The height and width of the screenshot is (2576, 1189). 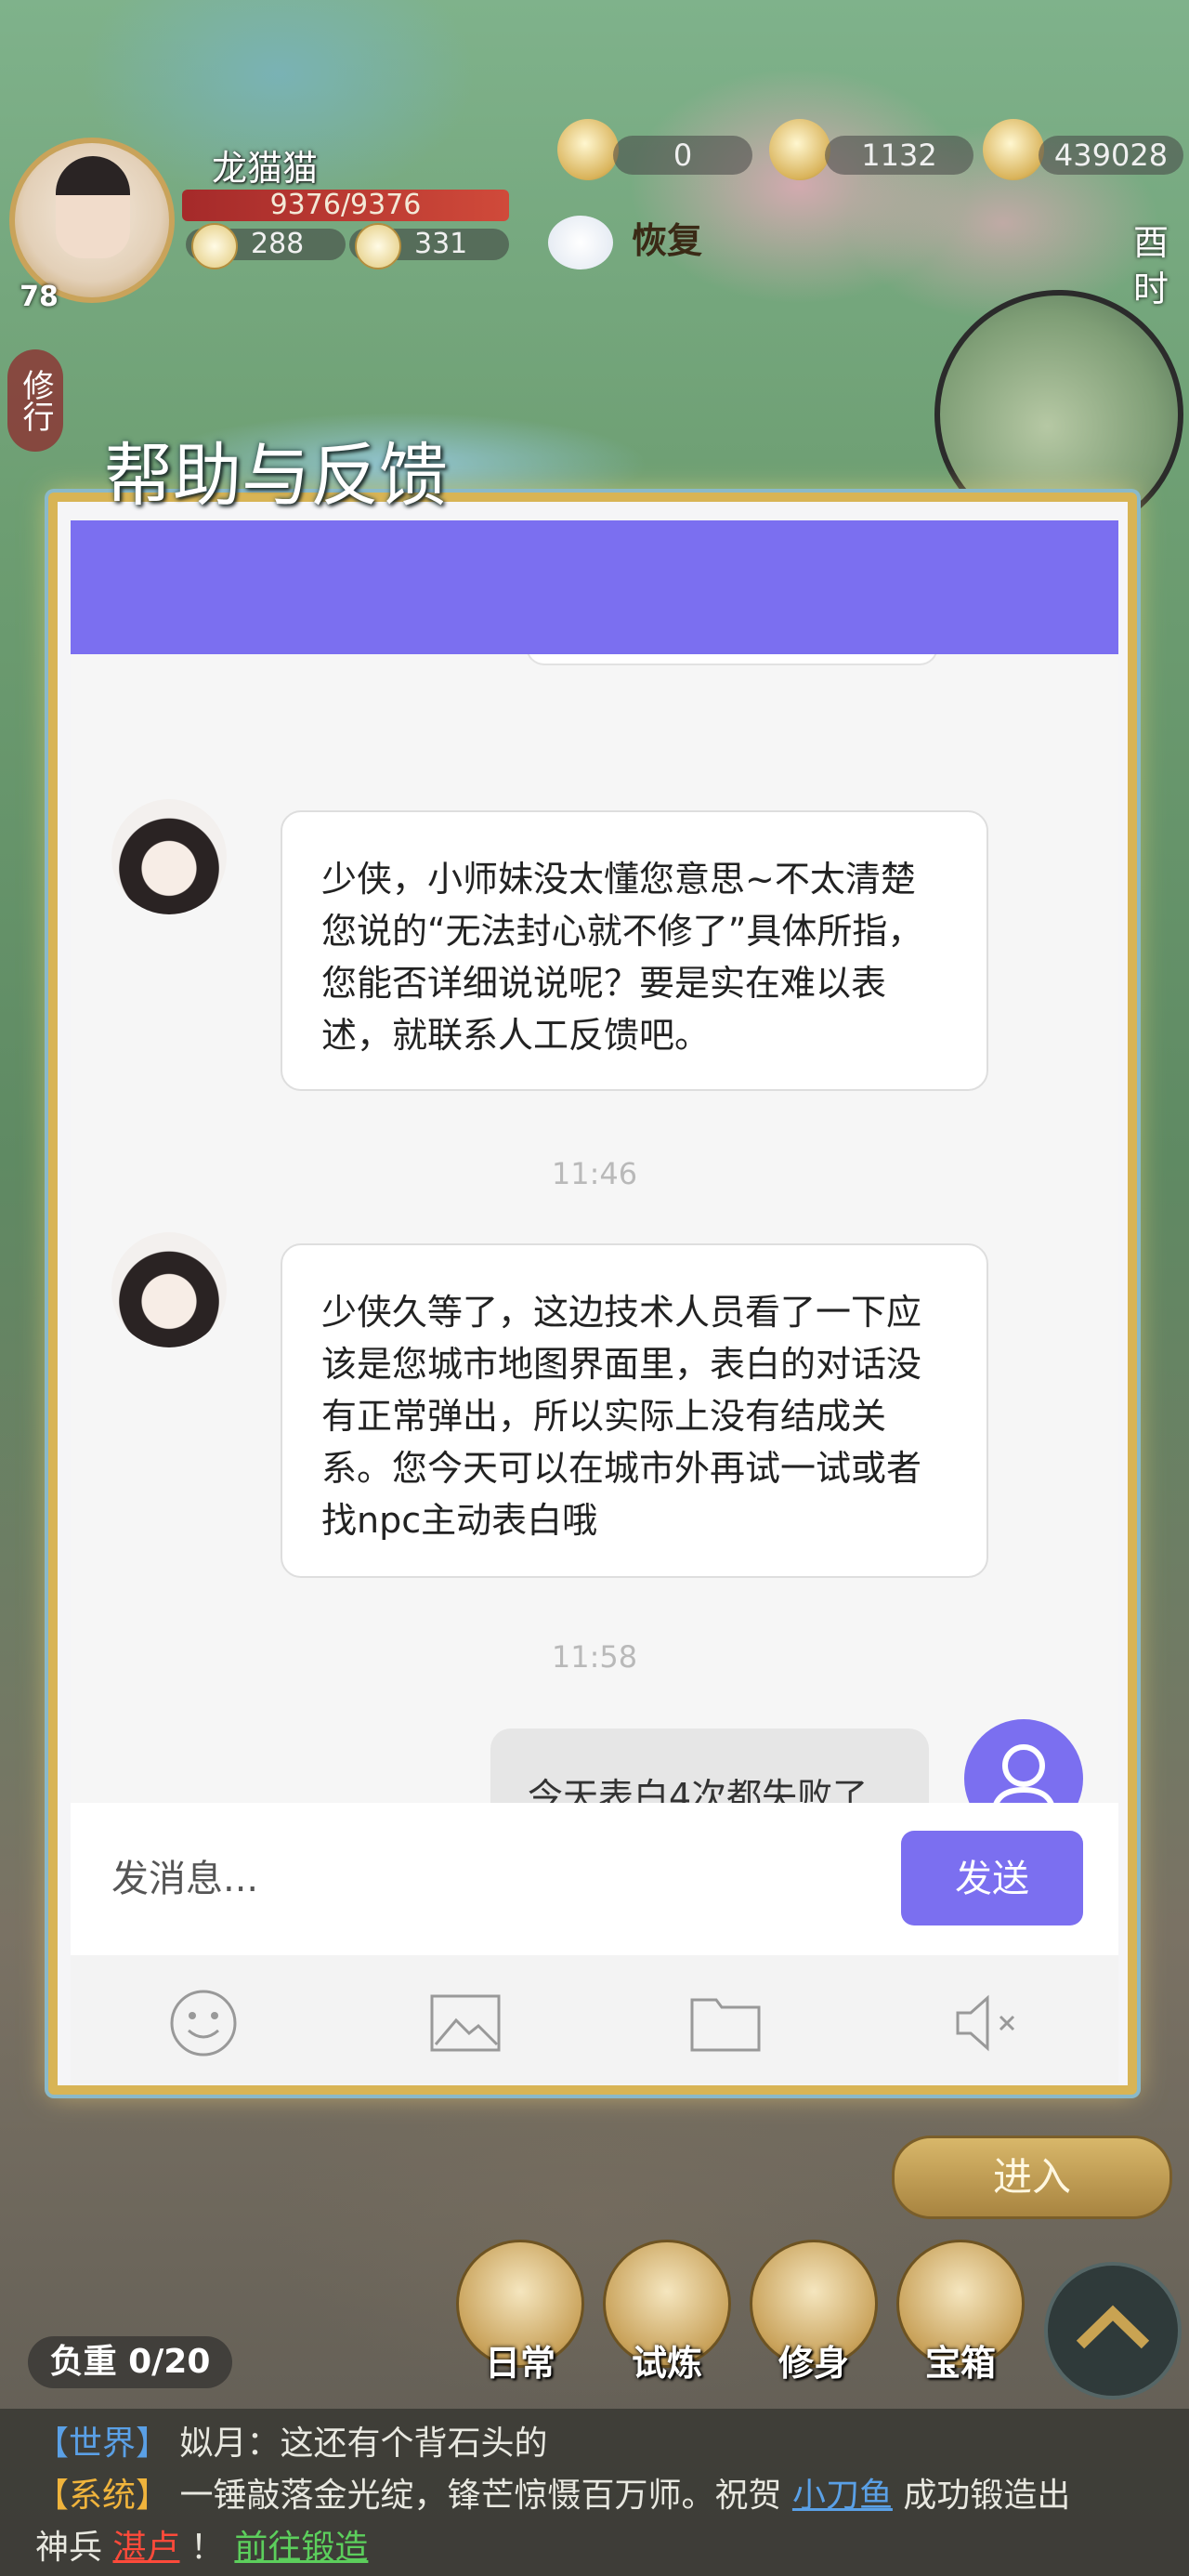 What do you see at coordinates (278, 244) in the screenshot?
I see `stat-food-value: 288` at bounding box center [278, 244].